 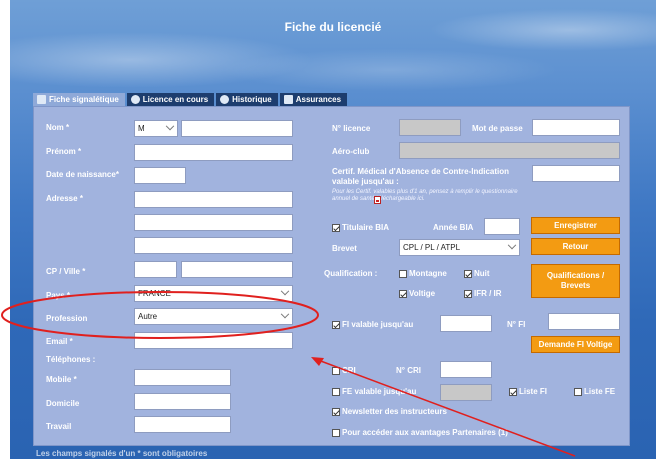 What do you see at coordinates (528, 391) in the screenshot?
I see `liste-fi-checkbox: Liste FI` at bounding box center [528, 391].